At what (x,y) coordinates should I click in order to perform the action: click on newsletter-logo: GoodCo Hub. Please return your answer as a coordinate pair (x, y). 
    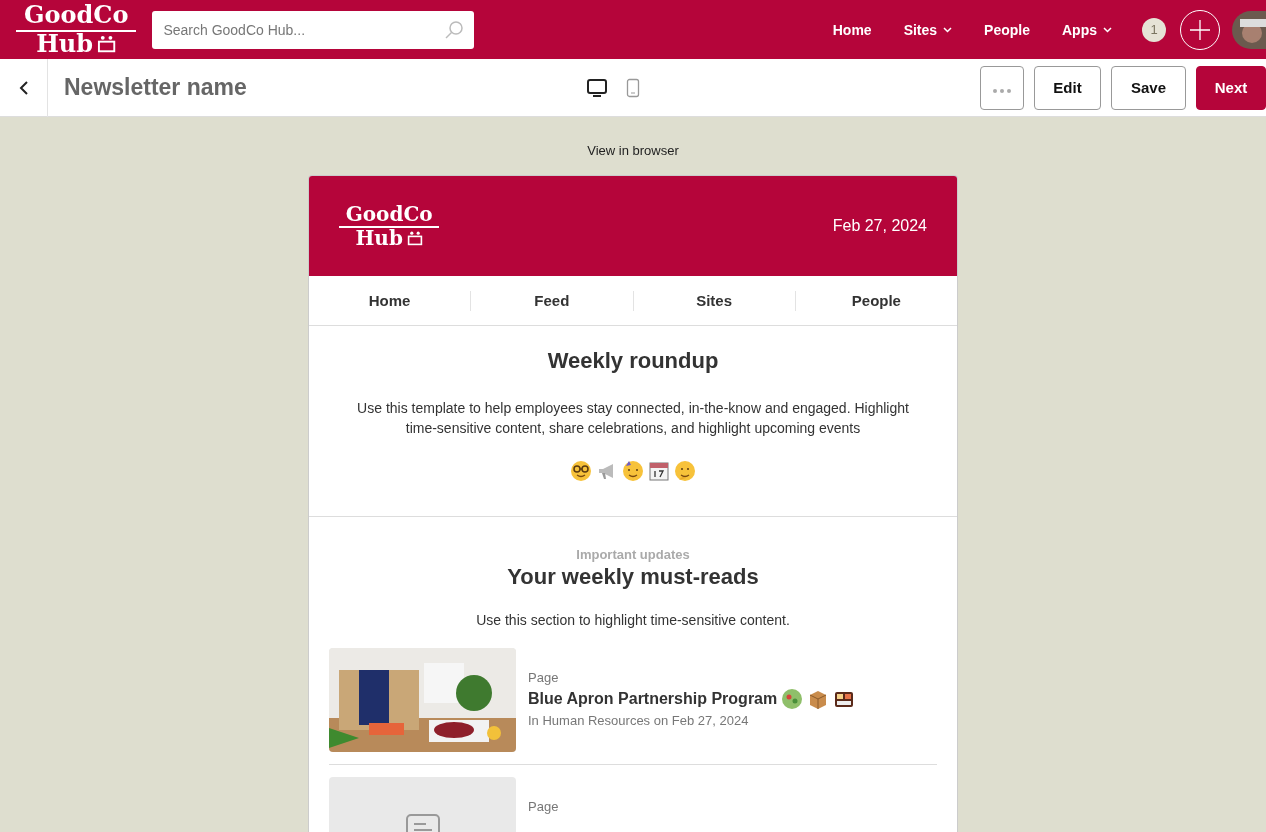
    Looking at the image, I should click on (389, 226).